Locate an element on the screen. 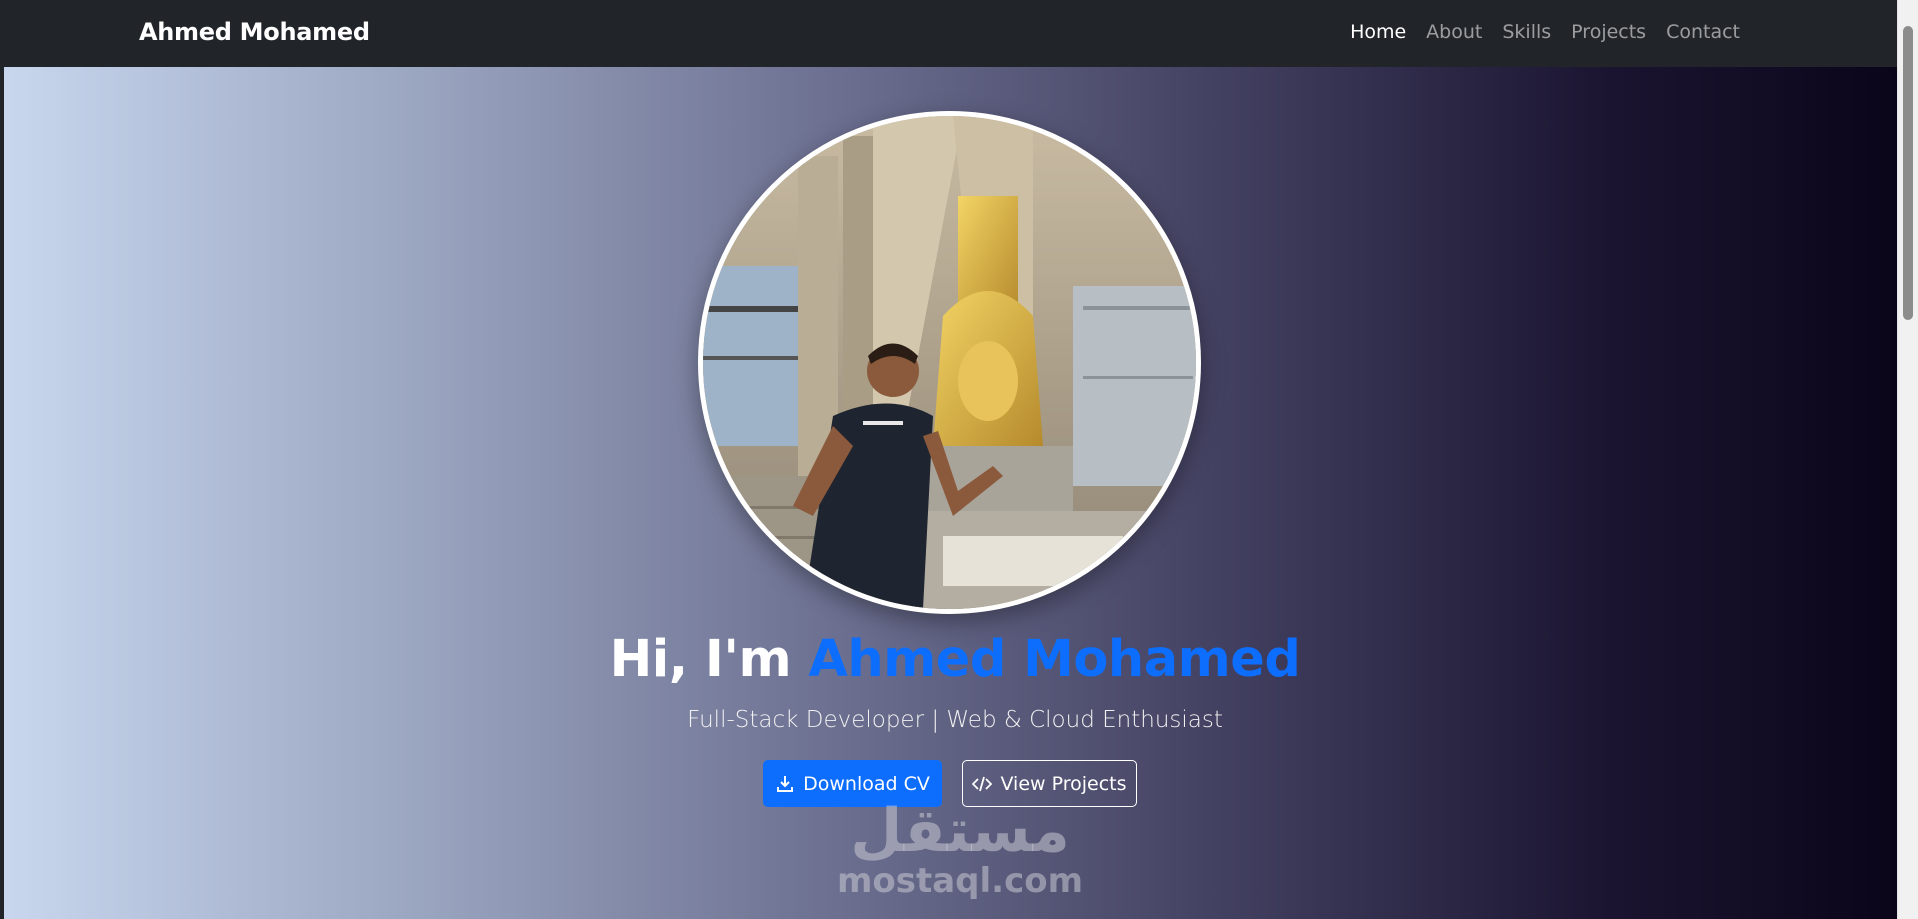  nav-link-projects: Projects is located at coordinates (1608, 32).